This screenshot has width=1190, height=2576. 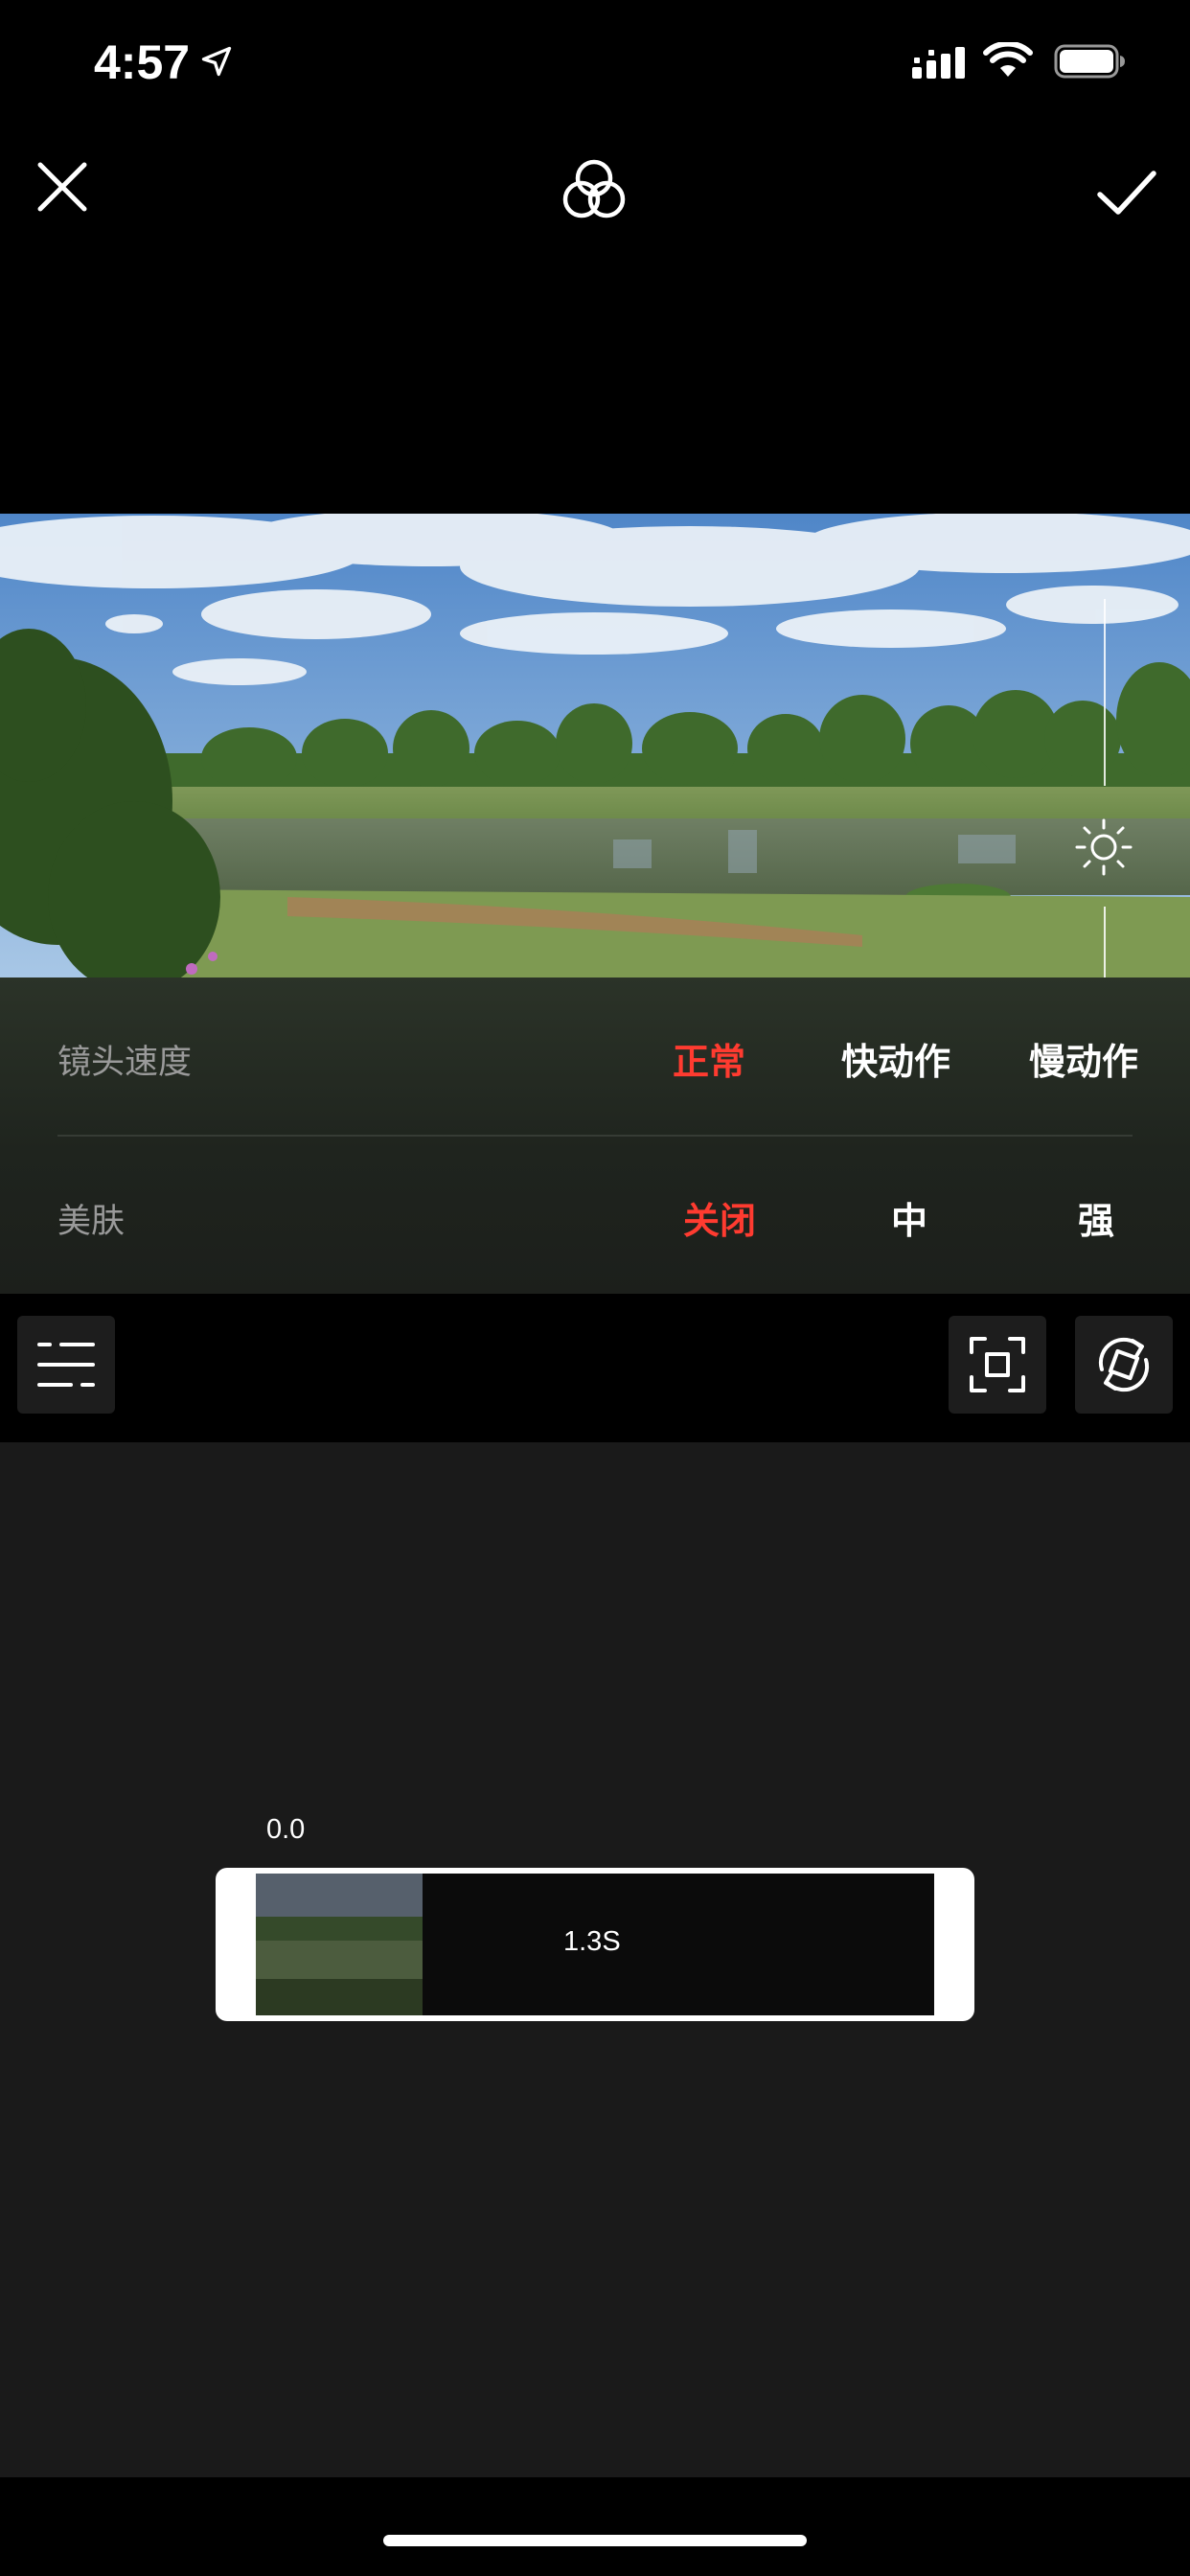 I want to click on confirm-button, so click(x=1127, y=193).